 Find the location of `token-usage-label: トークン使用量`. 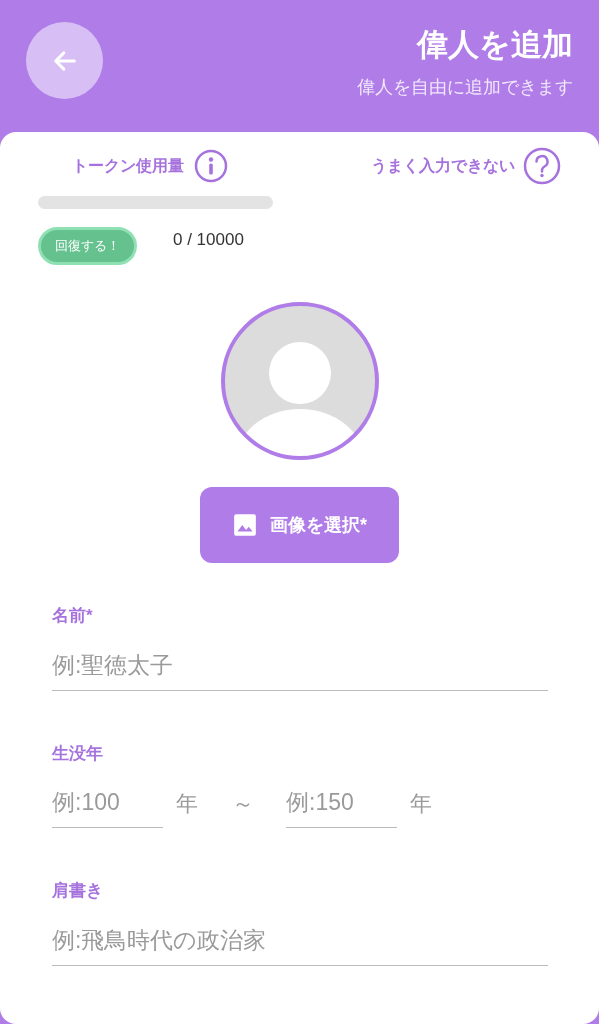

token-usage-label: トークン使用量 is located at coordinates (128, 166).